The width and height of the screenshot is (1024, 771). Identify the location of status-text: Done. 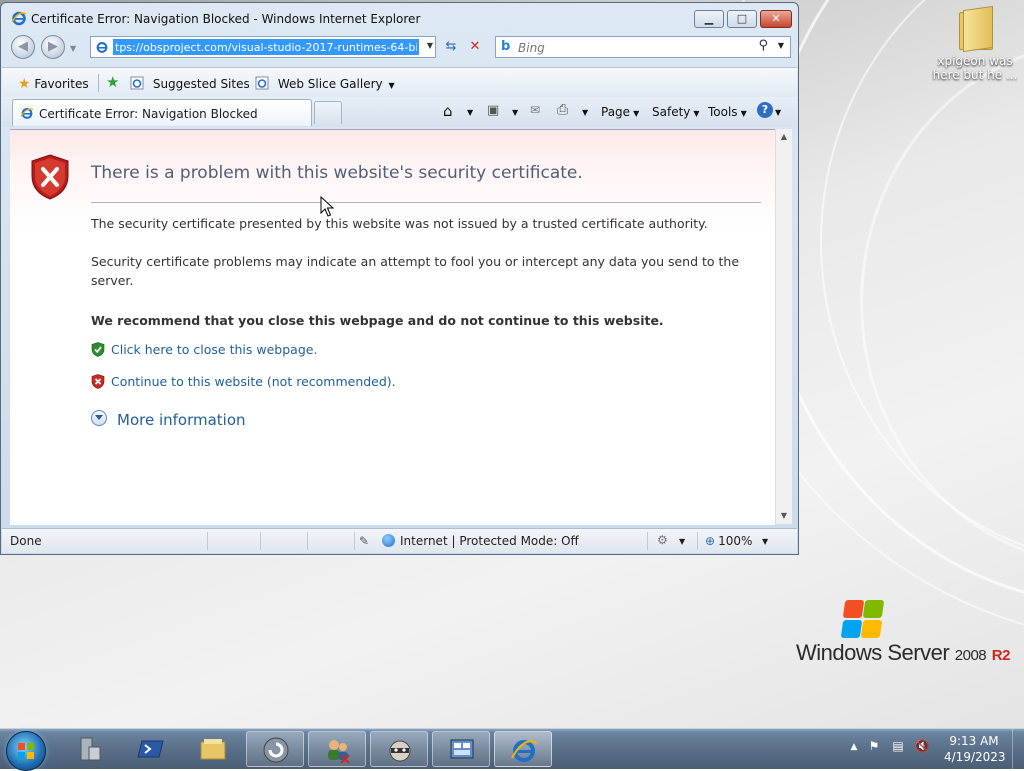
(26, 541).